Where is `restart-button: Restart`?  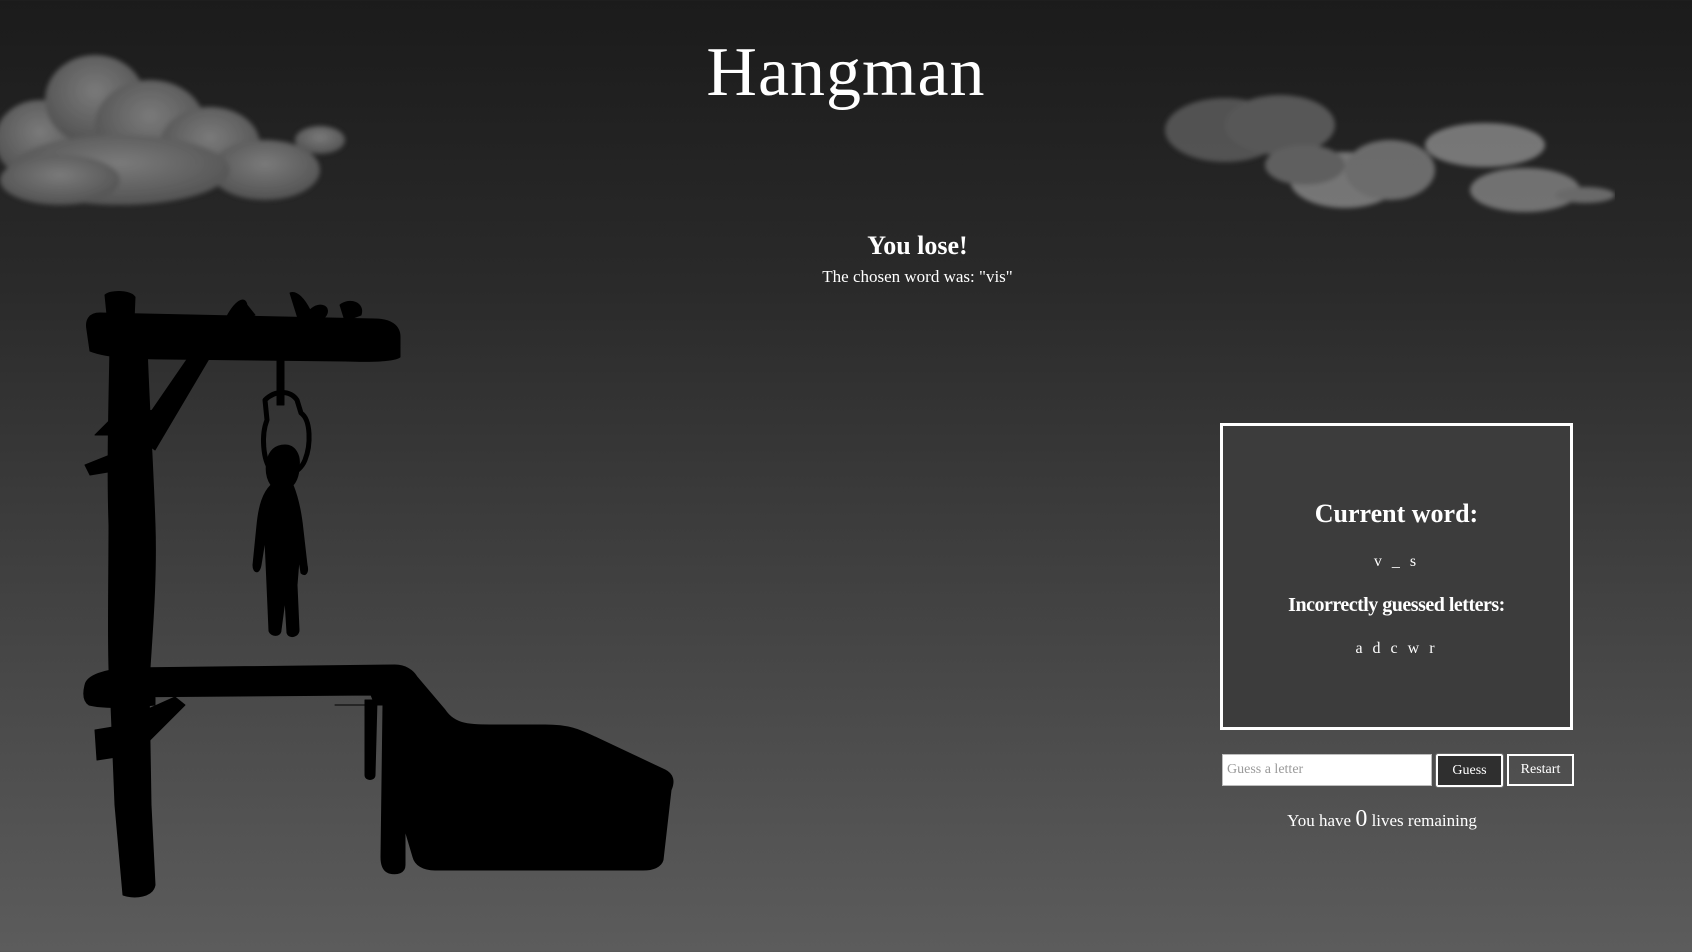
restart-button: Restart is located at coordinates (1540, 770).